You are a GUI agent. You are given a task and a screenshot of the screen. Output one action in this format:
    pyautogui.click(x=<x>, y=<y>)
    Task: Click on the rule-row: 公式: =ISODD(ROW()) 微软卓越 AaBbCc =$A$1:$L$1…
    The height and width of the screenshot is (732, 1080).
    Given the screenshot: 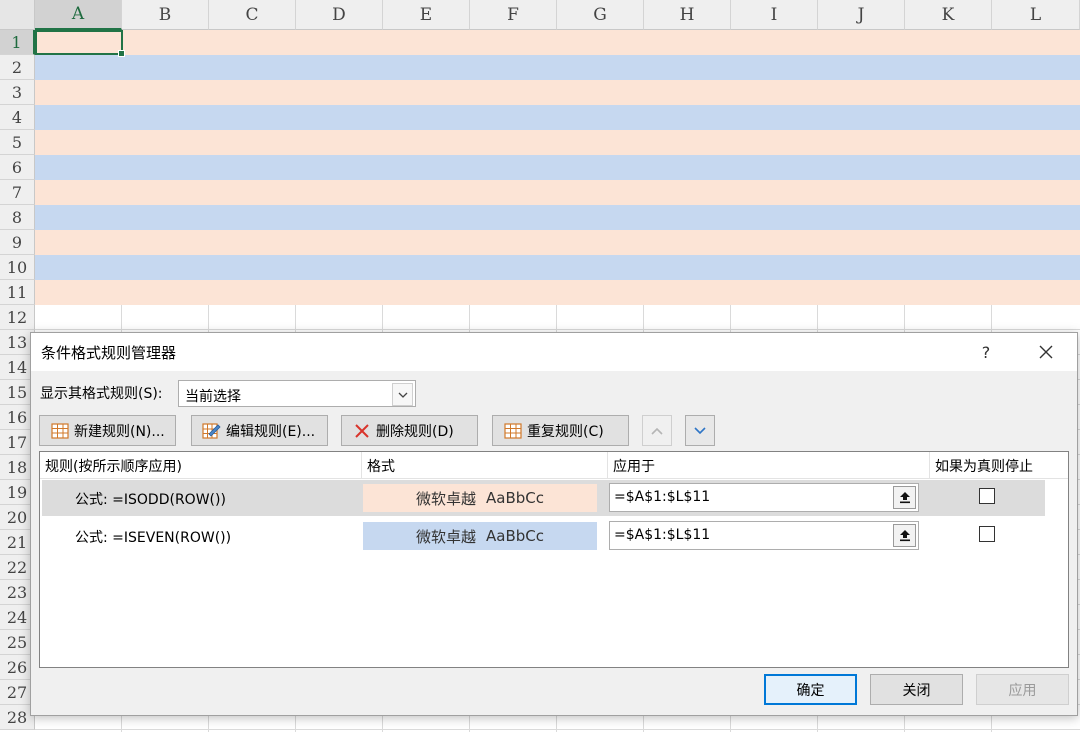 What is the action you would take?
    pyautogui.click(x=543, y=498)
    